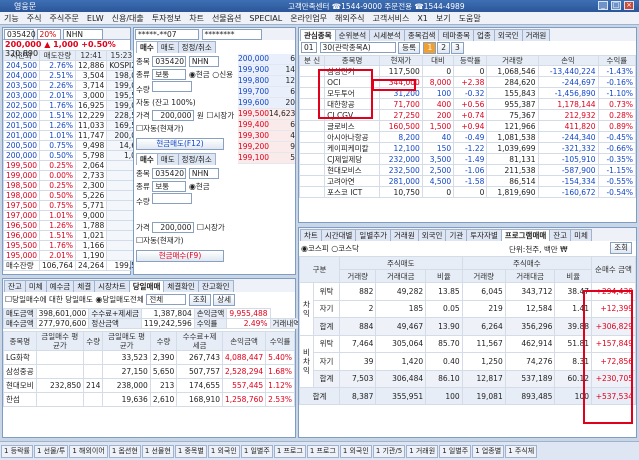 The height and width of the screenshot is (460, 639). What do you see at coordinates (149, 371) in the screenshot?
I see `balance-row: 삼성중공 27,150 5,650 507,757 2,528,294 1.68%` at bounding box center [149, 371].